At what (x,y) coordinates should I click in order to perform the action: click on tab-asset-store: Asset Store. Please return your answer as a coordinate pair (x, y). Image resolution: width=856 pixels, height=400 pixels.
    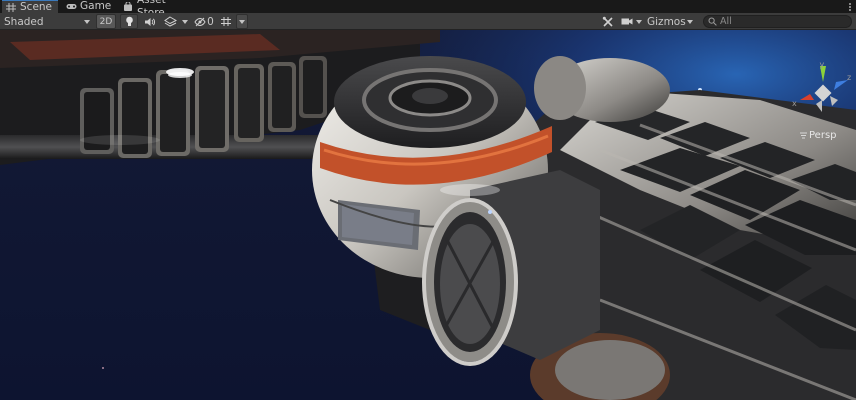
    Looking at the image, I should click on (156, 9).